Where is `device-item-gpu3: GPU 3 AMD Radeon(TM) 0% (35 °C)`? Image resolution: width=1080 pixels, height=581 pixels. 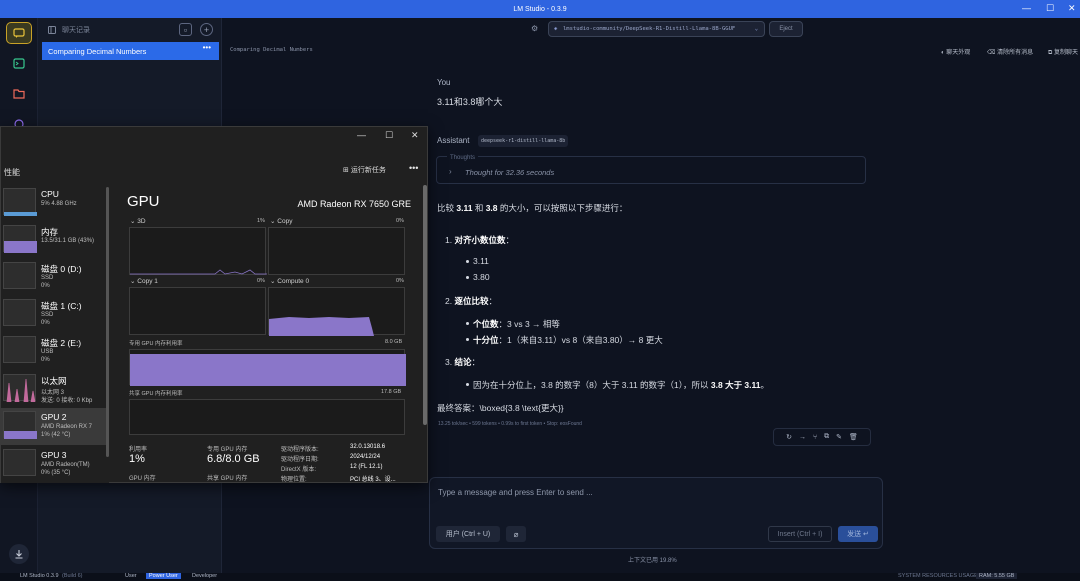
device-item-gpu3: GPU 3 AMD Radeon(TM) 0% (35 °C) is located at coordinates (53, 464).